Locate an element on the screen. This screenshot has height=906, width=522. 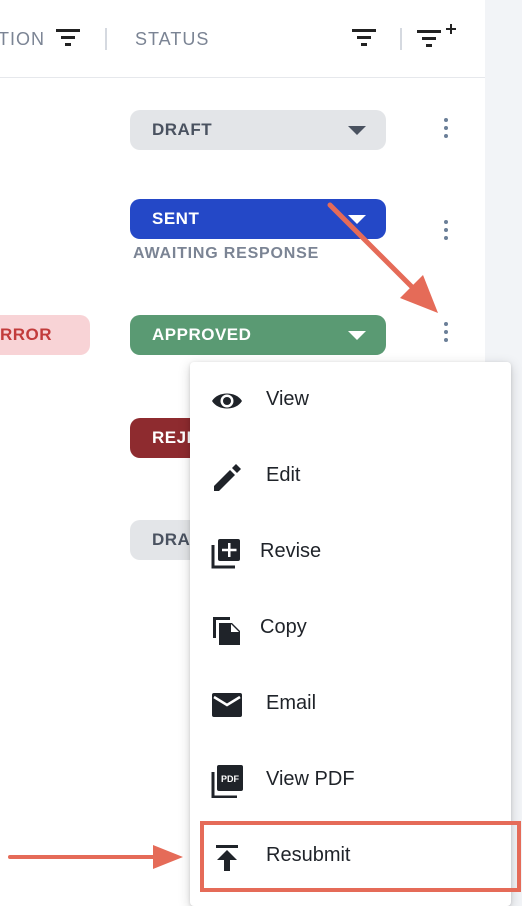
status-label: APPROVED is located at coordinates (202, 334).